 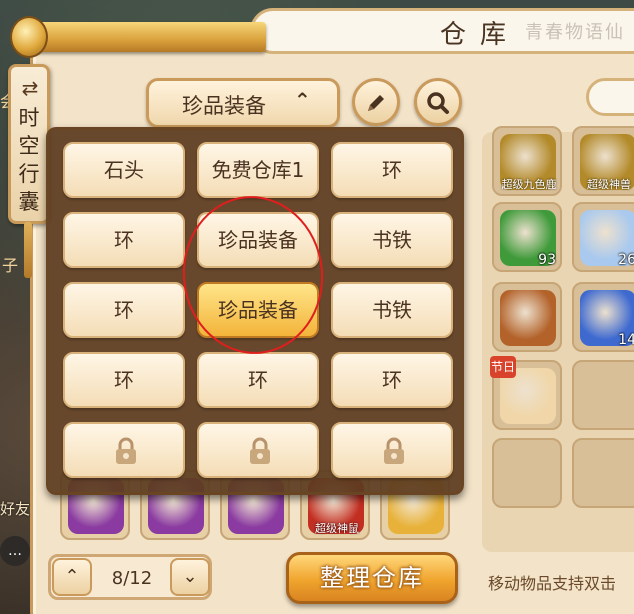 What do you see at coordinates (547, 260) in the screenshot?
I see `item-count: 93` at bounding box center [547, 260].